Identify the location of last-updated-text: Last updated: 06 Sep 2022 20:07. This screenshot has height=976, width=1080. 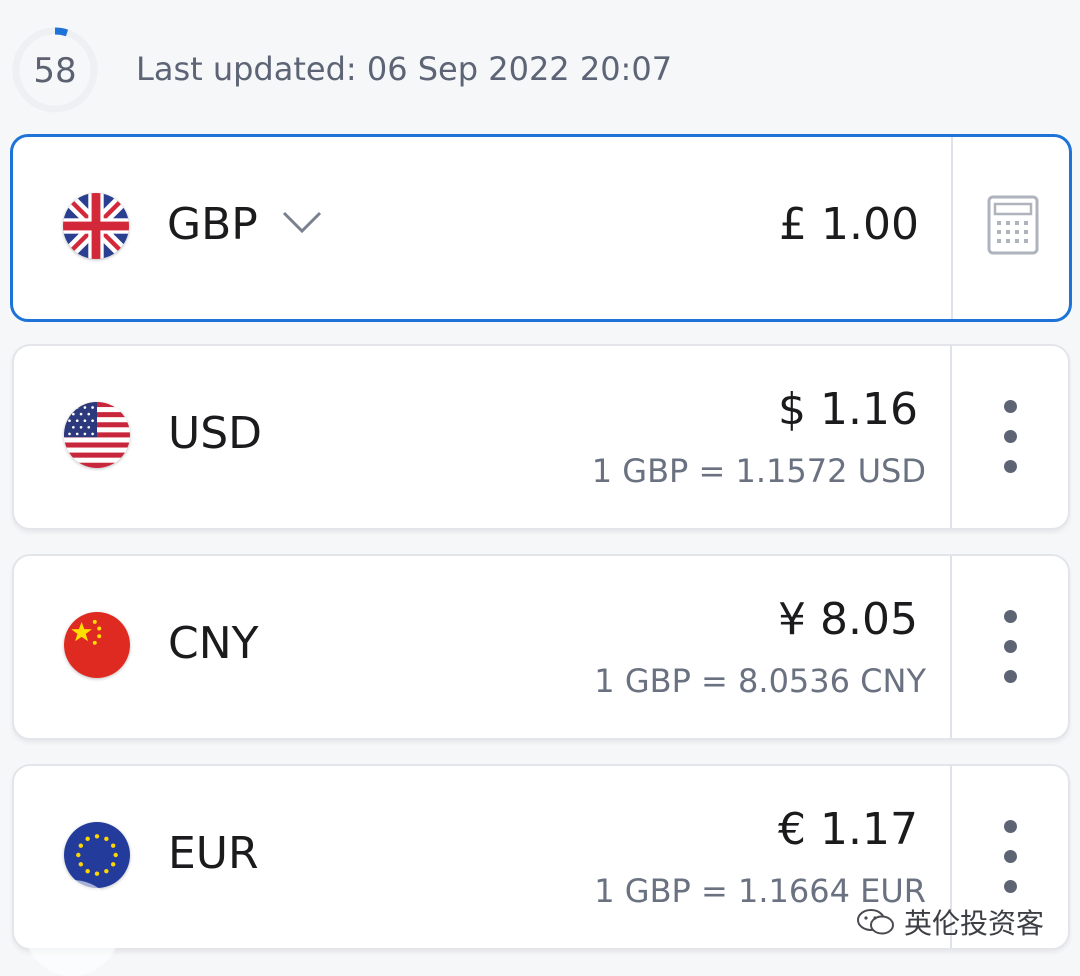
(404, 69).